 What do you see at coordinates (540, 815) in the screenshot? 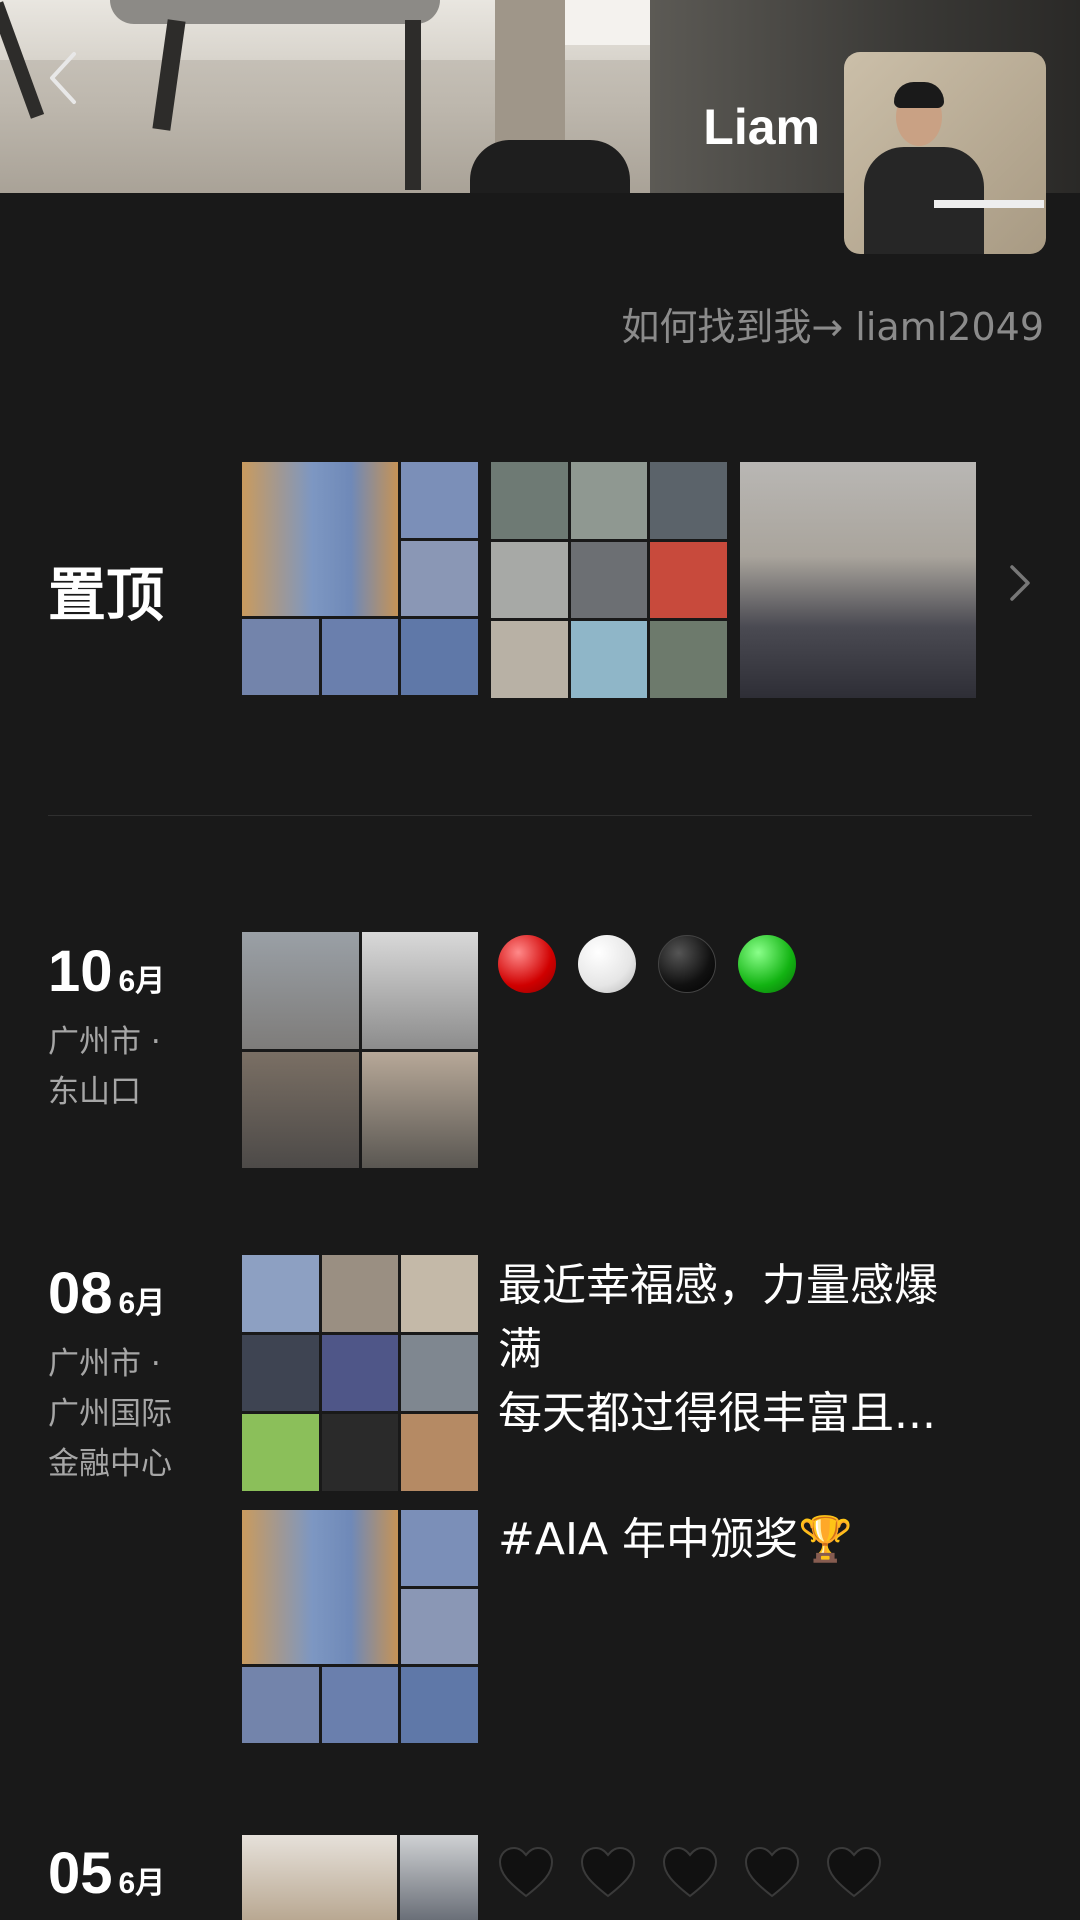
I see `divider` at bounding box center [540, 815].